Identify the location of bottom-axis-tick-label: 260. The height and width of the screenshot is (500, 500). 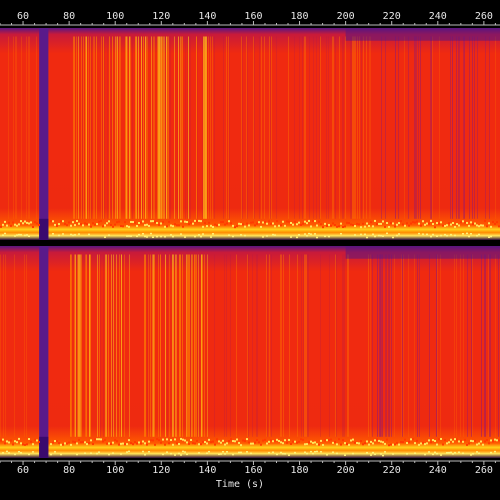
(484, 470).